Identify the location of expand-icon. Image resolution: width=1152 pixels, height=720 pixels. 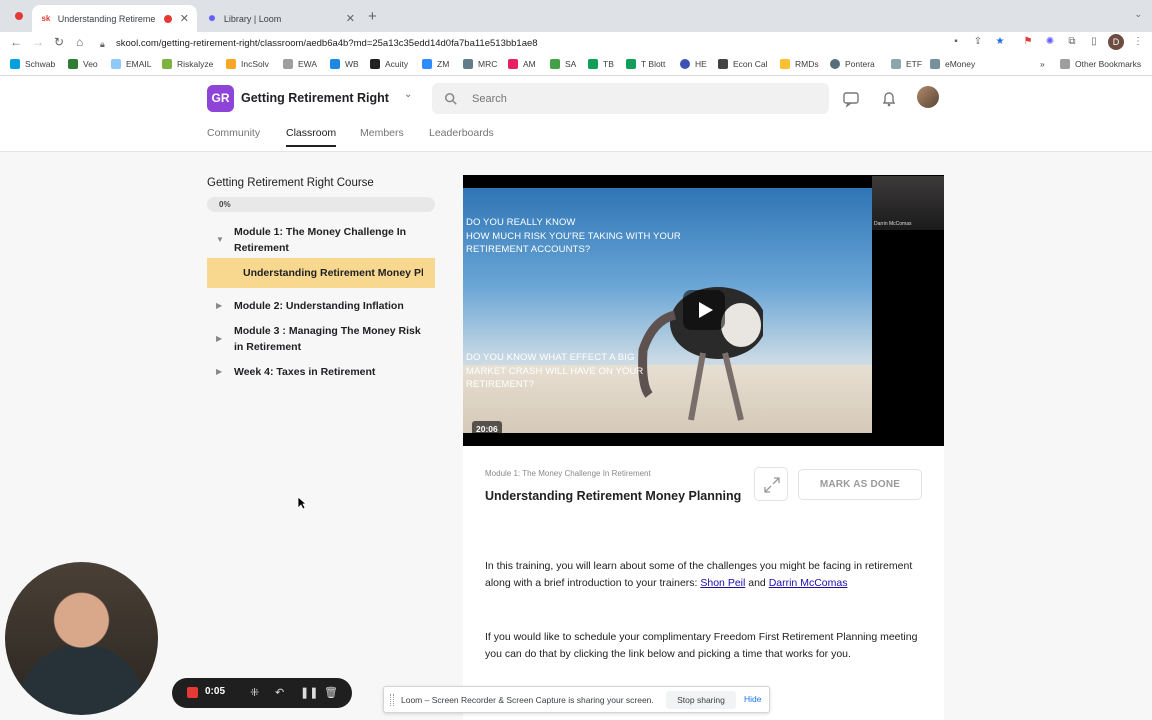
(772, 485).